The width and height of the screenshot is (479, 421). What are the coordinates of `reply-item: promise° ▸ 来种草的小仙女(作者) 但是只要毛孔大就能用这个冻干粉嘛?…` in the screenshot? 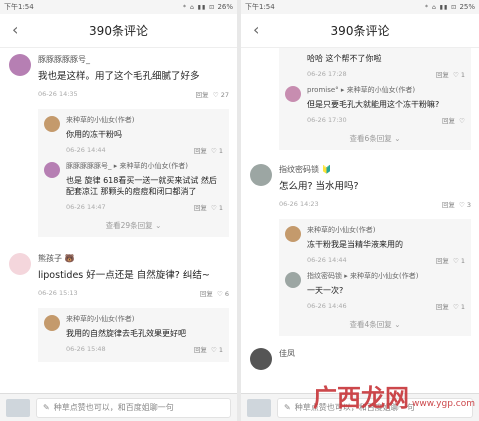 It's located at (375, 106).